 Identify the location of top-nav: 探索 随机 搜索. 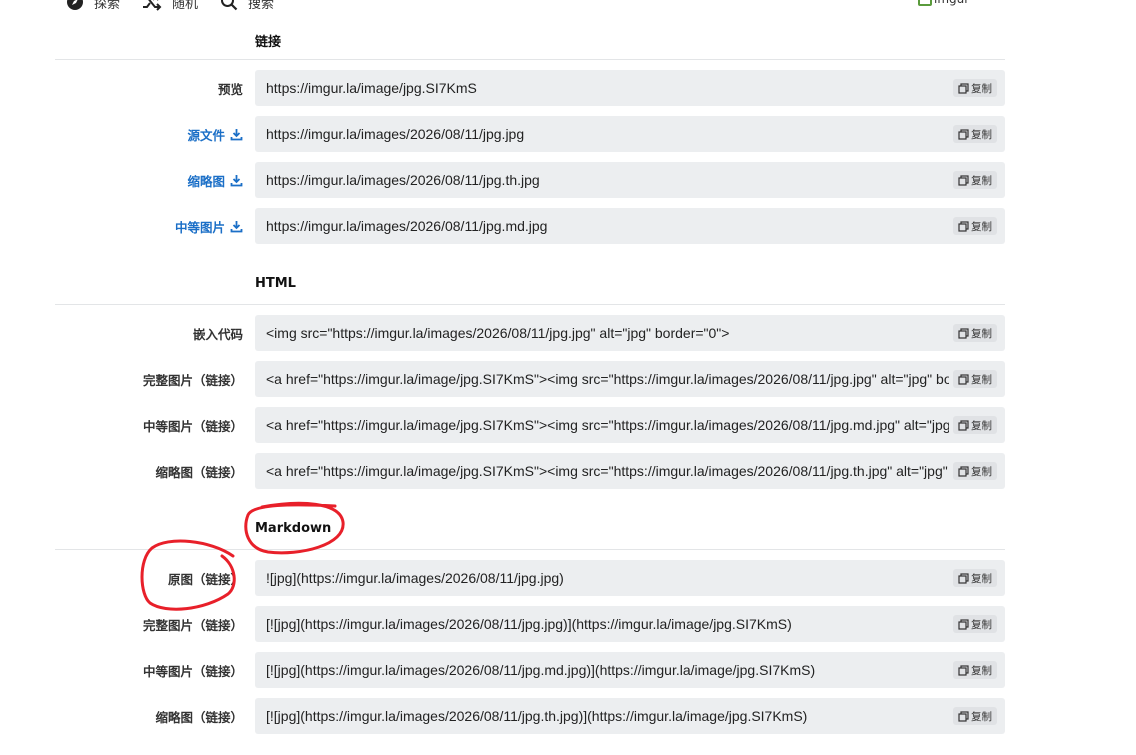
(181, 7).